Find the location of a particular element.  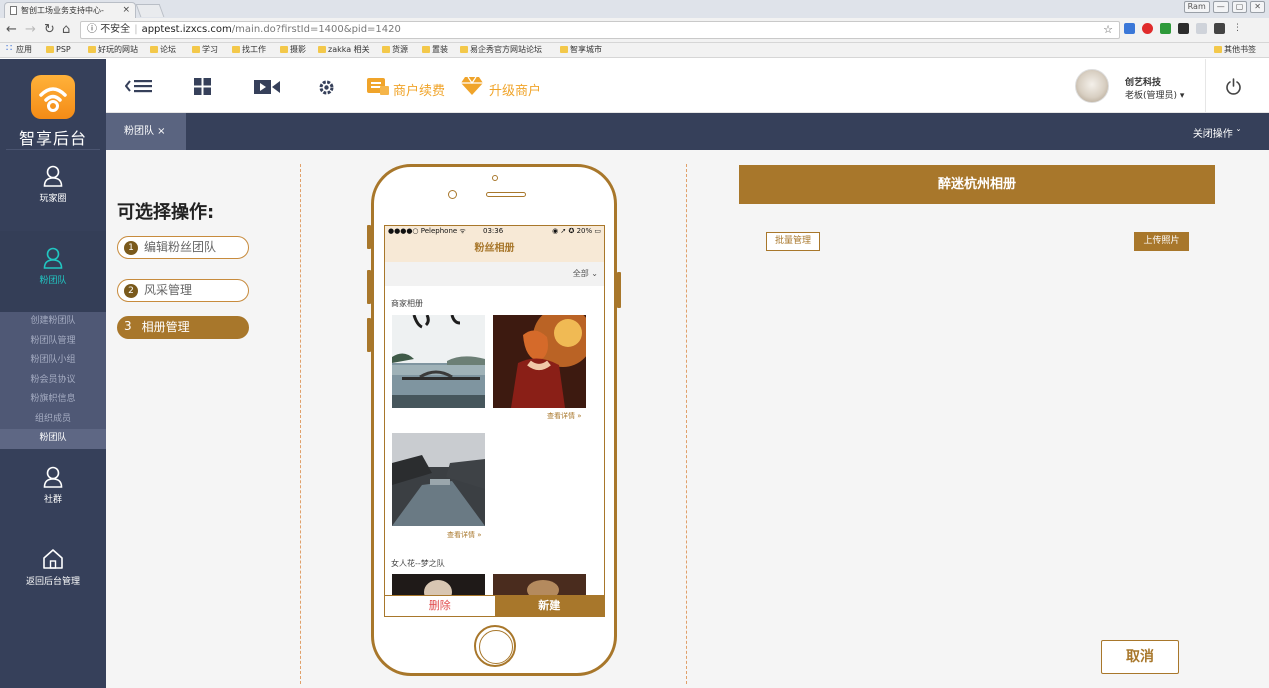

sidebar-item-back-admin: 返回后台管理 is located at coordinates (53, 578).